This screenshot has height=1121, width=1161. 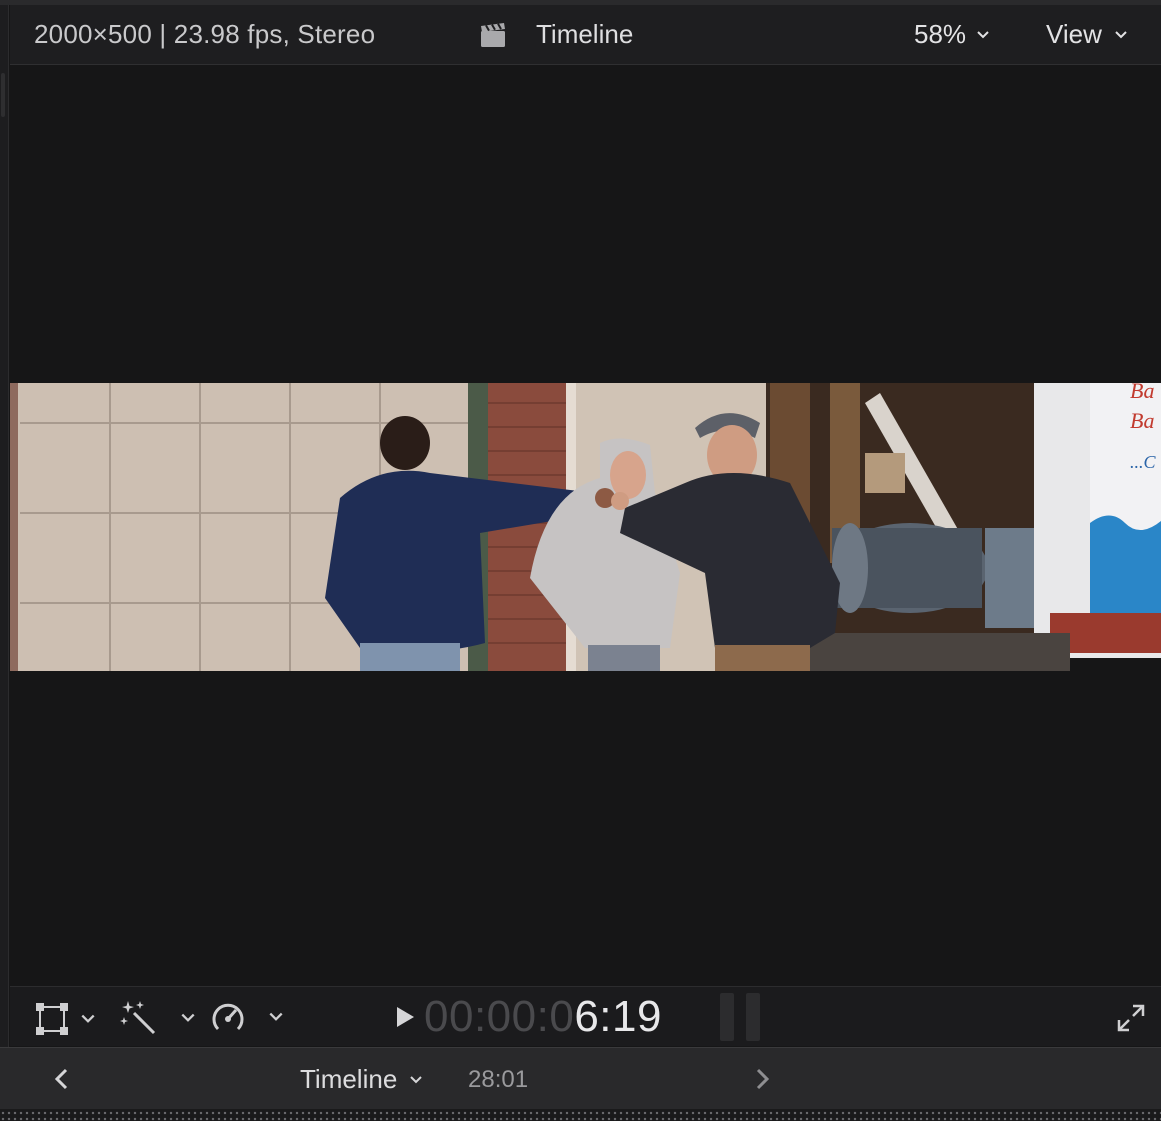 I want to click on fullscreen-button, so click(x=1131, y=1018).